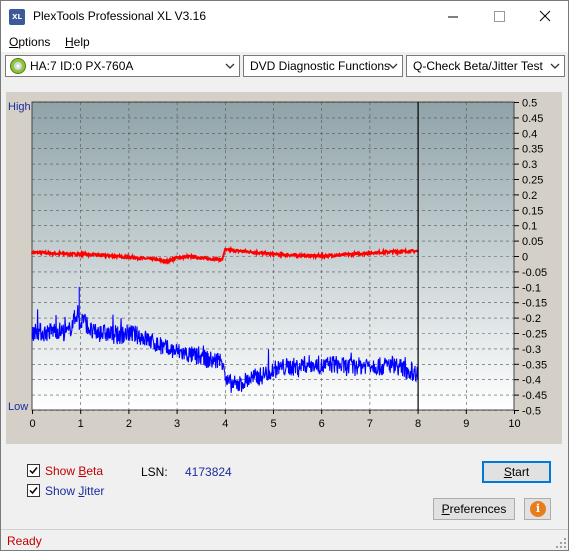 The height and width of the screenshot is (551, 569). I want to click on x-tick-label: 3, so click(177, 424).